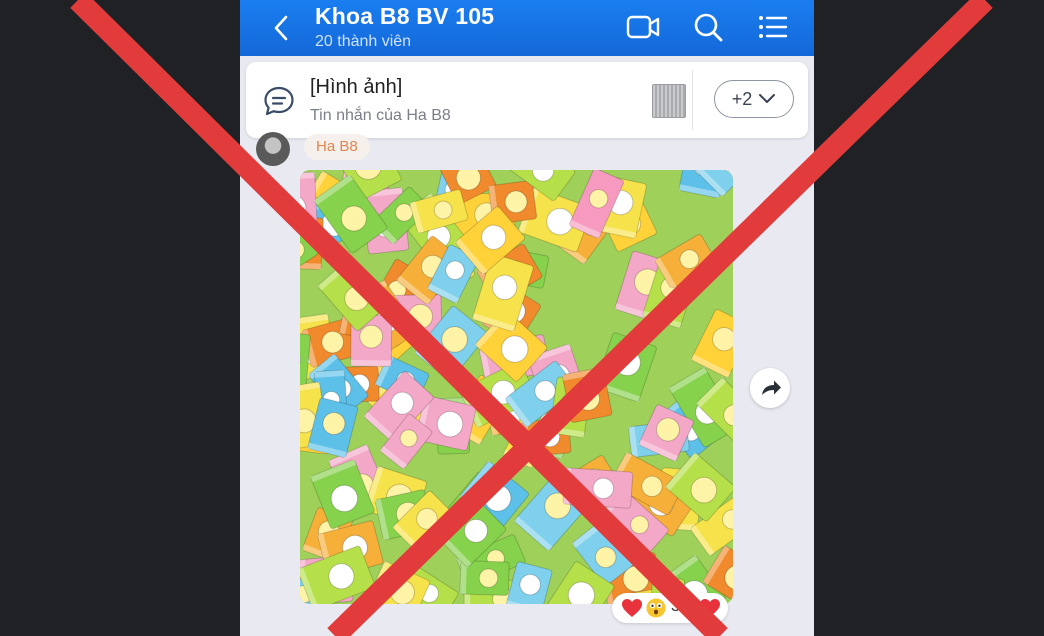 This screenshot has height=636, width=1044. I want to click on chevron-down-icon, so click(767, 98).